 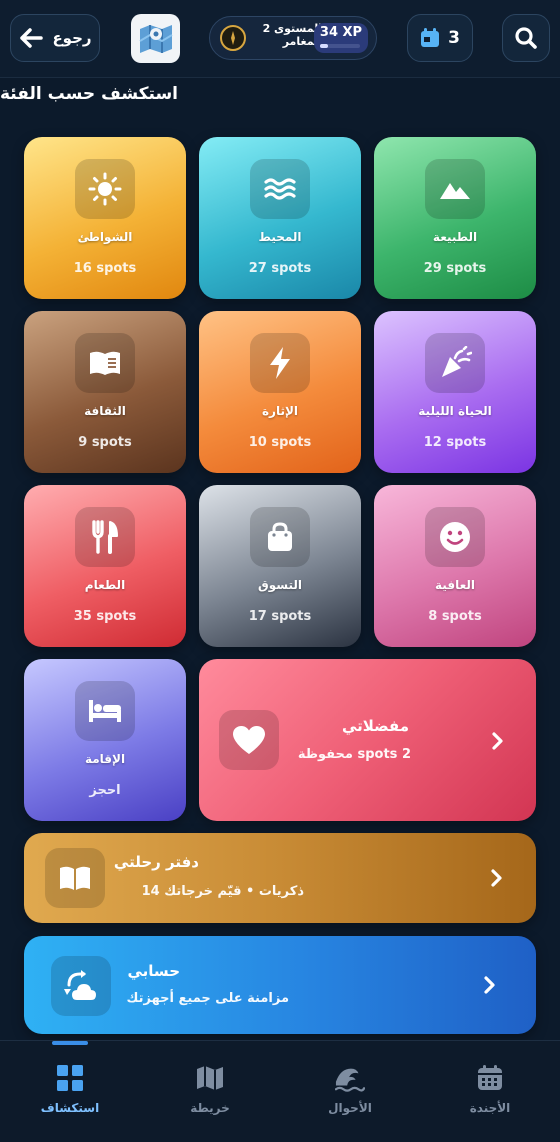 I want to click on category-count: 35 spots, so click(x=105, y=616).